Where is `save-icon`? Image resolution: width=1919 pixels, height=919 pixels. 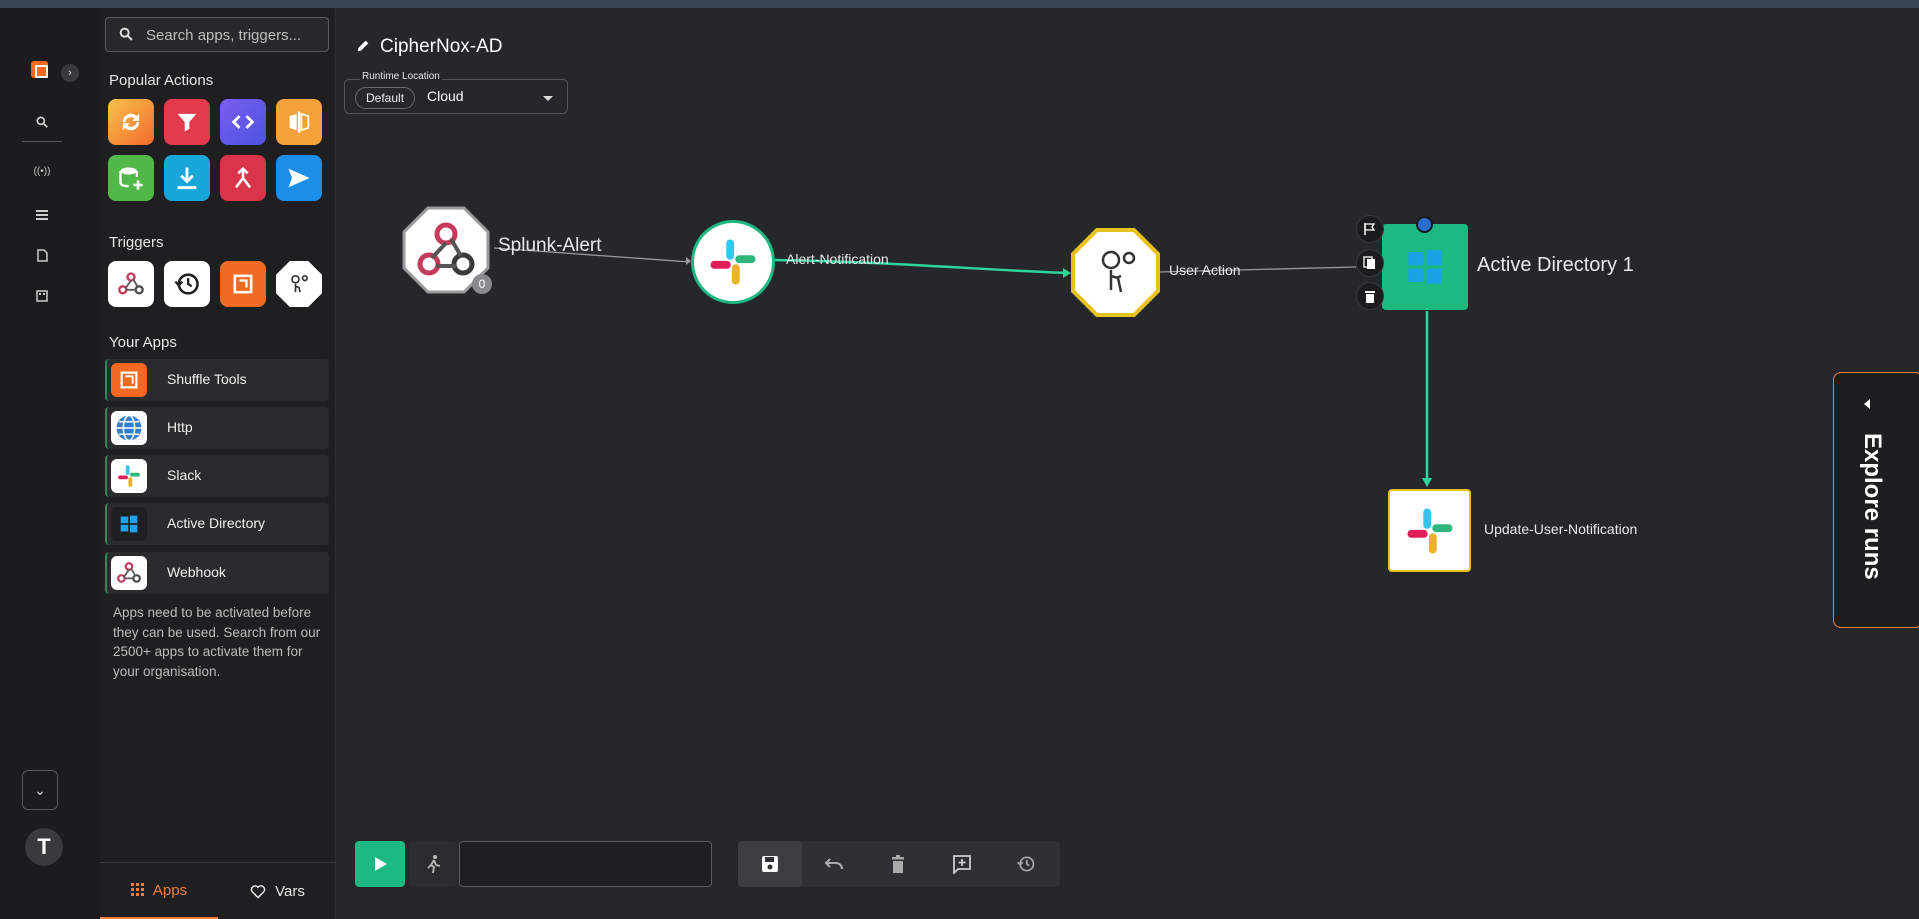
save-icon is located at coordinates (770, 864).